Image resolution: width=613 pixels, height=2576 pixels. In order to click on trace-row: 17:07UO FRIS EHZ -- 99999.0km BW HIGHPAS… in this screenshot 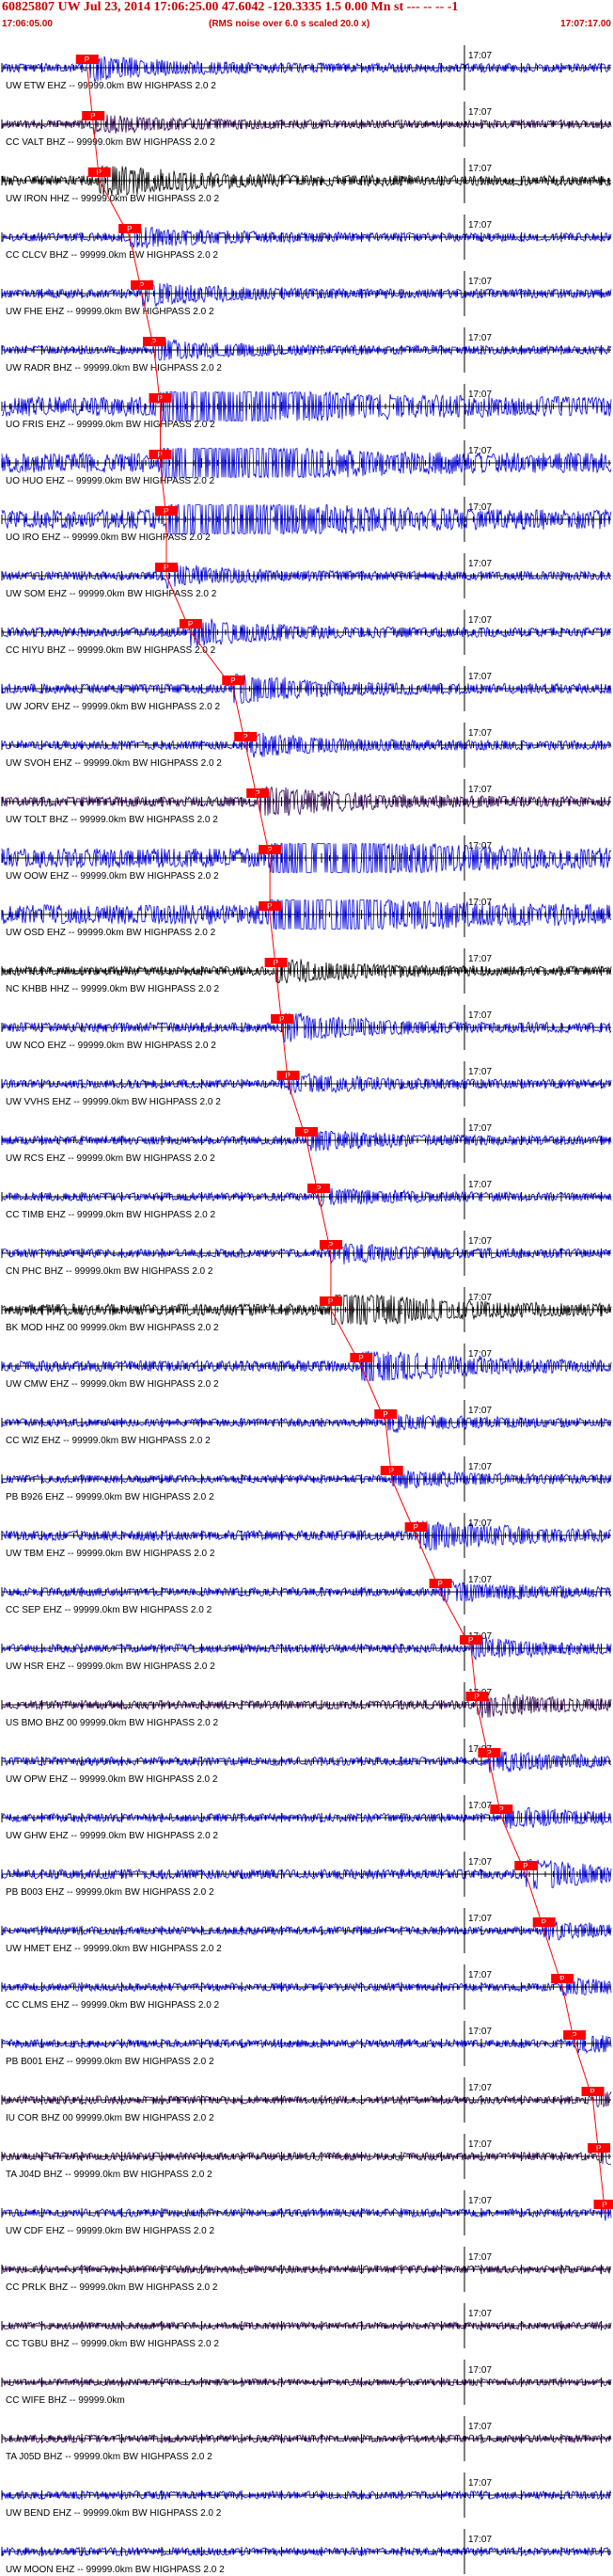, I will do `click(306, 407)`.